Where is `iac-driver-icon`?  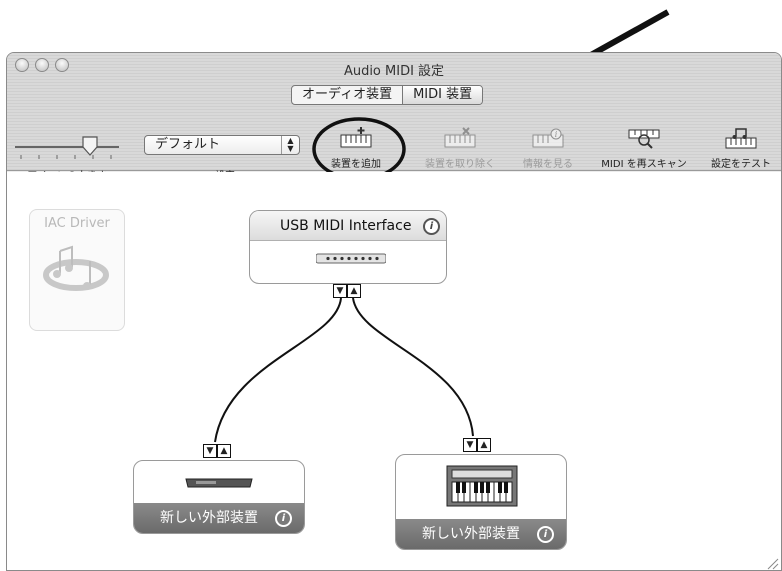
iac-driver-icon is located at coordinates (76, 268).